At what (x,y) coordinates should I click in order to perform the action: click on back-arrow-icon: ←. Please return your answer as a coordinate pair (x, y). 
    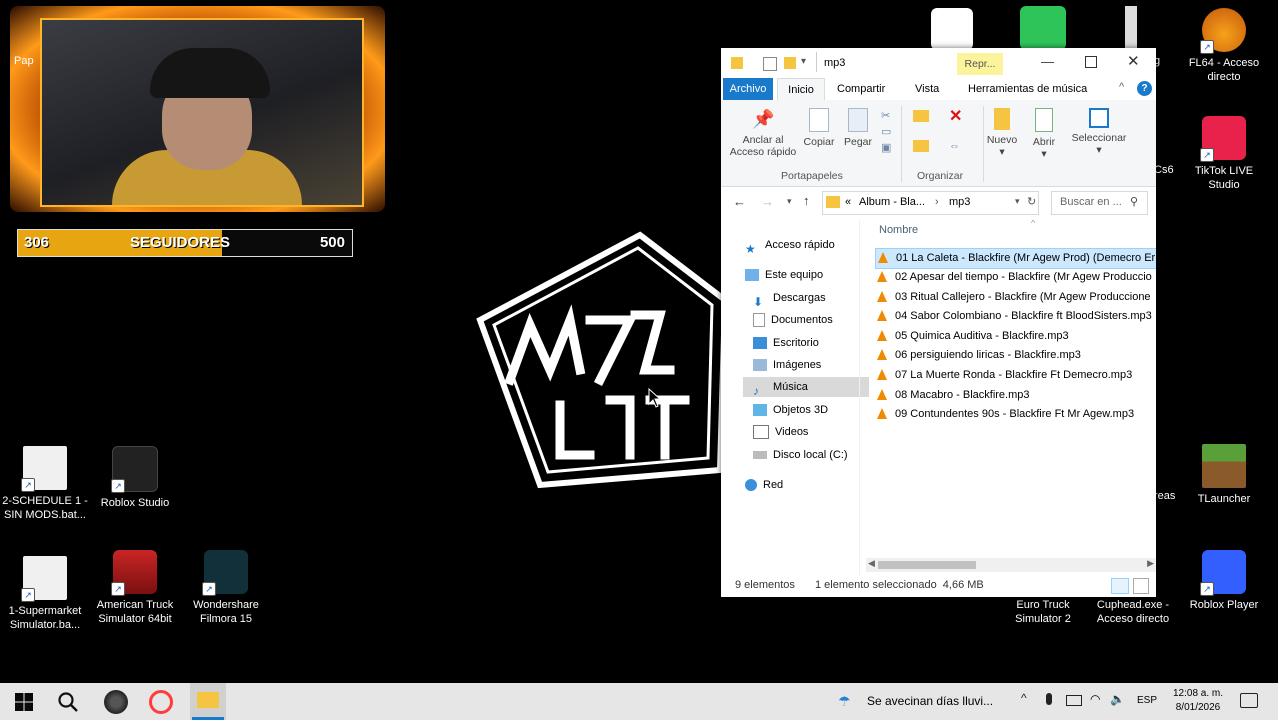
    Looking at the image, I should click on (739, 201).